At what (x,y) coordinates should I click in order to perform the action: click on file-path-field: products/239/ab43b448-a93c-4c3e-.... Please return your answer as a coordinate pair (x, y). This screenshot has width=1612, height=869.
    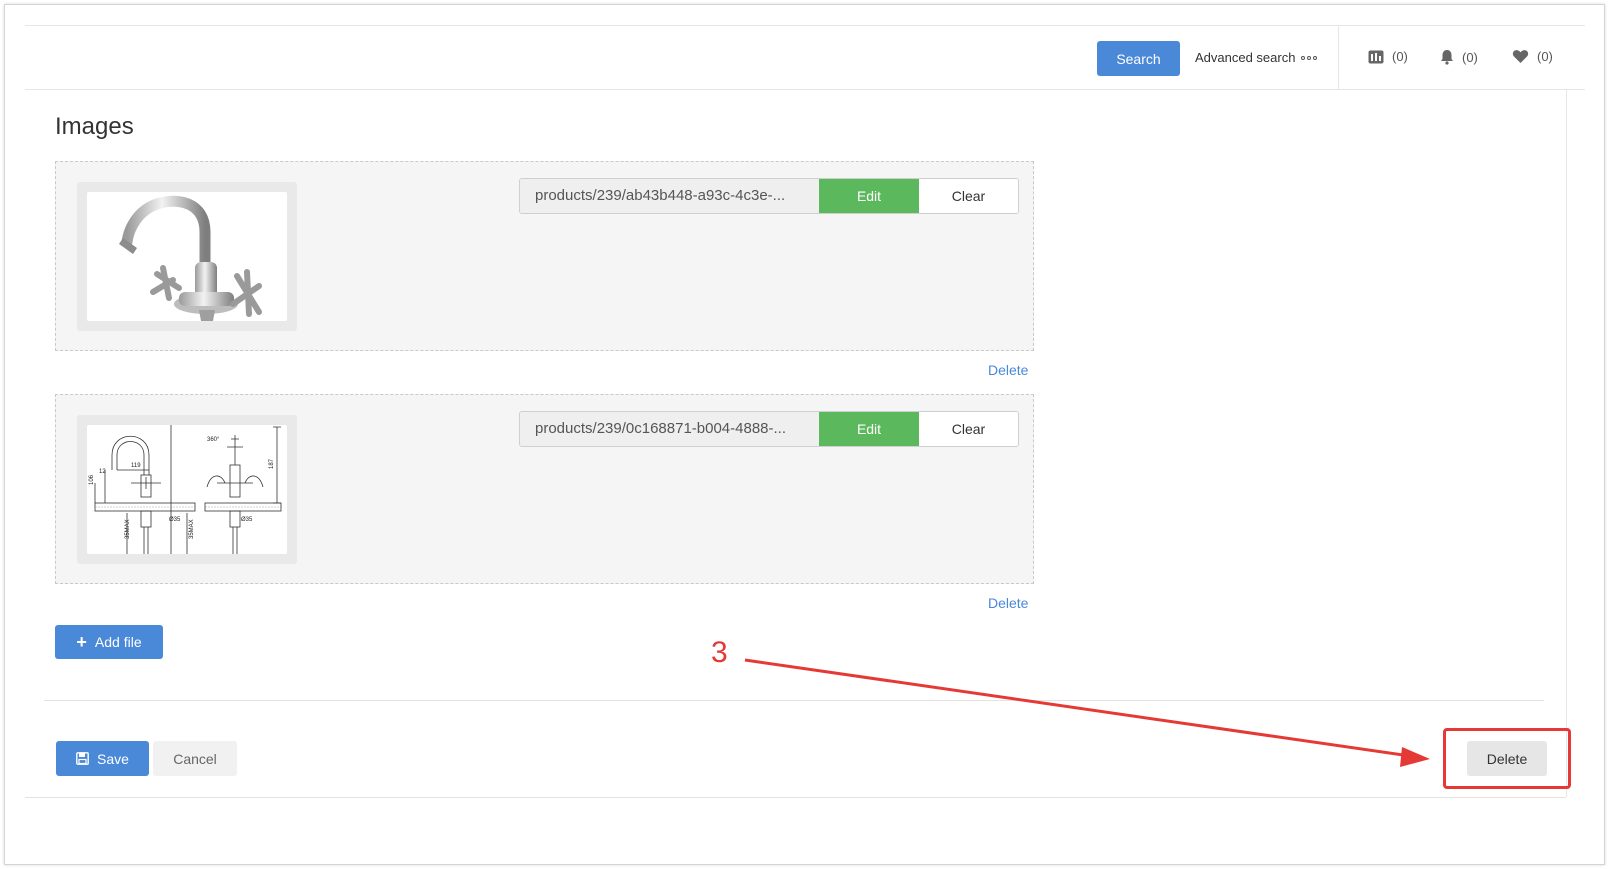
    Looking at the image, I should click on (669, 196).